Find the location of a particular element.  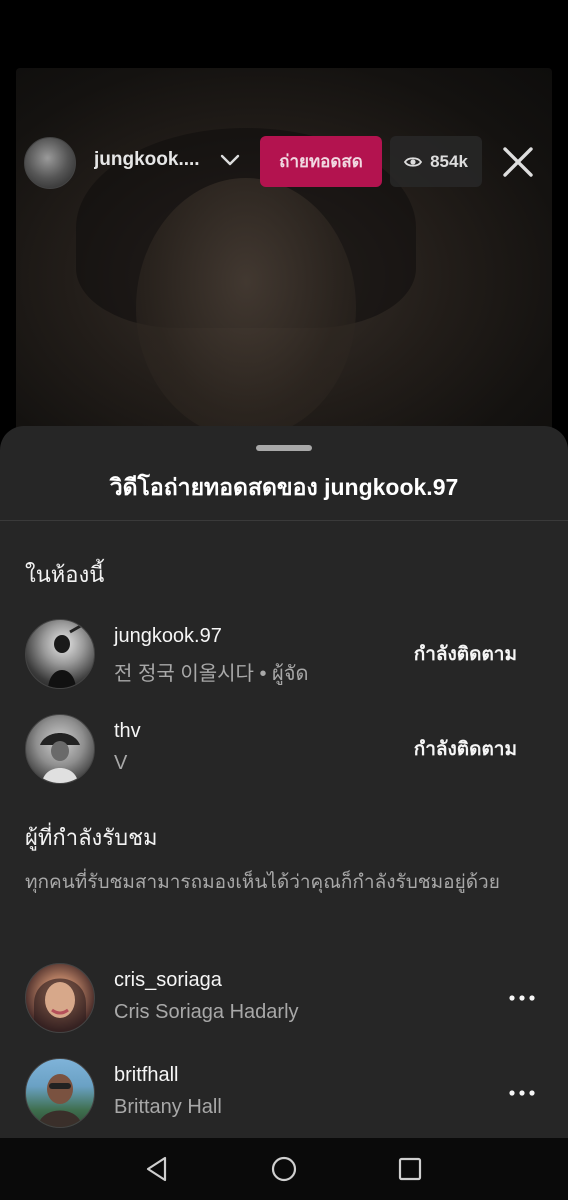

username: cris_soriaga is located at coordinates (168, 980).